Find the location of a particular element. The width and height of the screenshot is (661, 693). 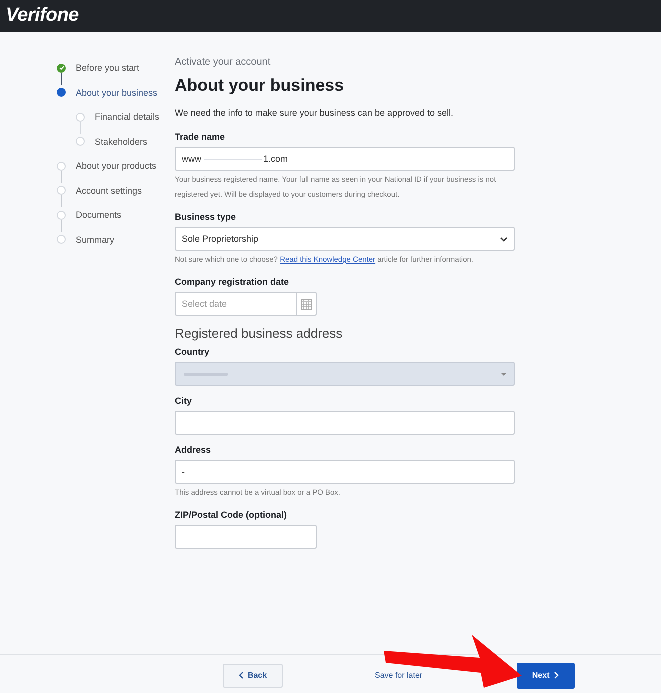

step-label: Stakeholders is located at coordinates (121, 141).